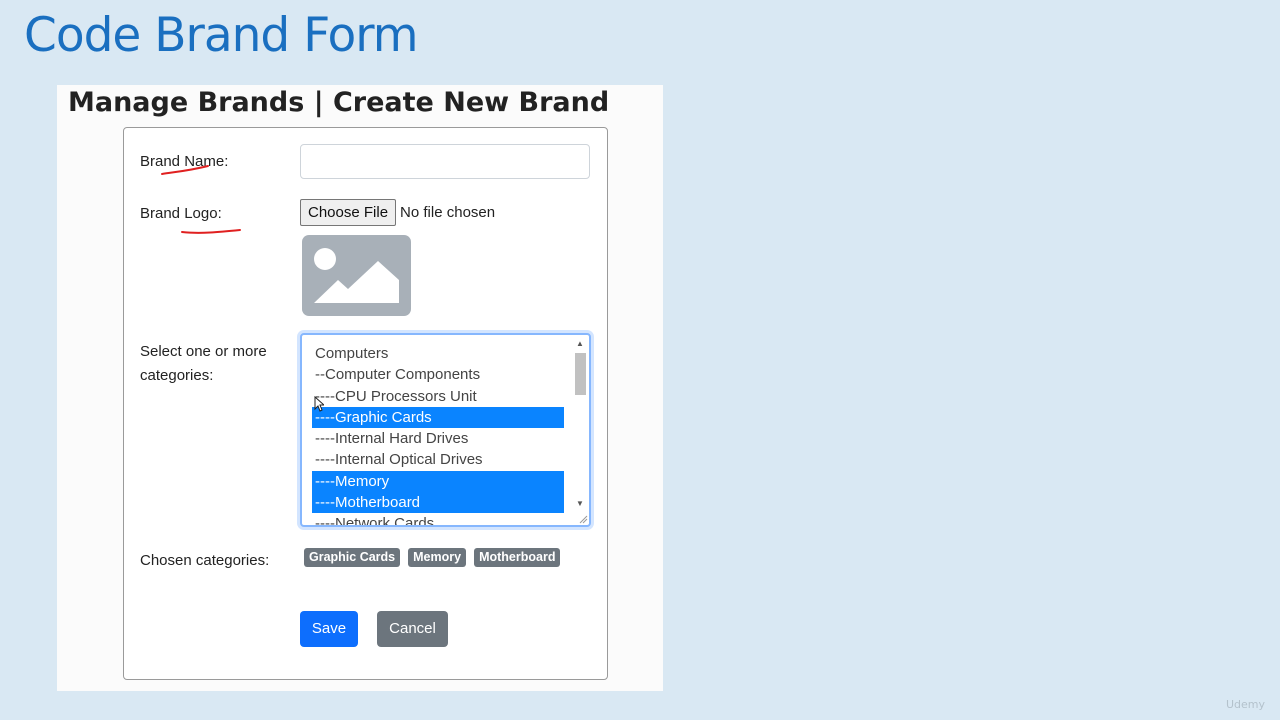 The width and height of the screenshot is (1280, 720). What do you see at coordinates (583, 519) in the screenshot?
I see `resize-handle-icon` at bounding box center [583, 519].